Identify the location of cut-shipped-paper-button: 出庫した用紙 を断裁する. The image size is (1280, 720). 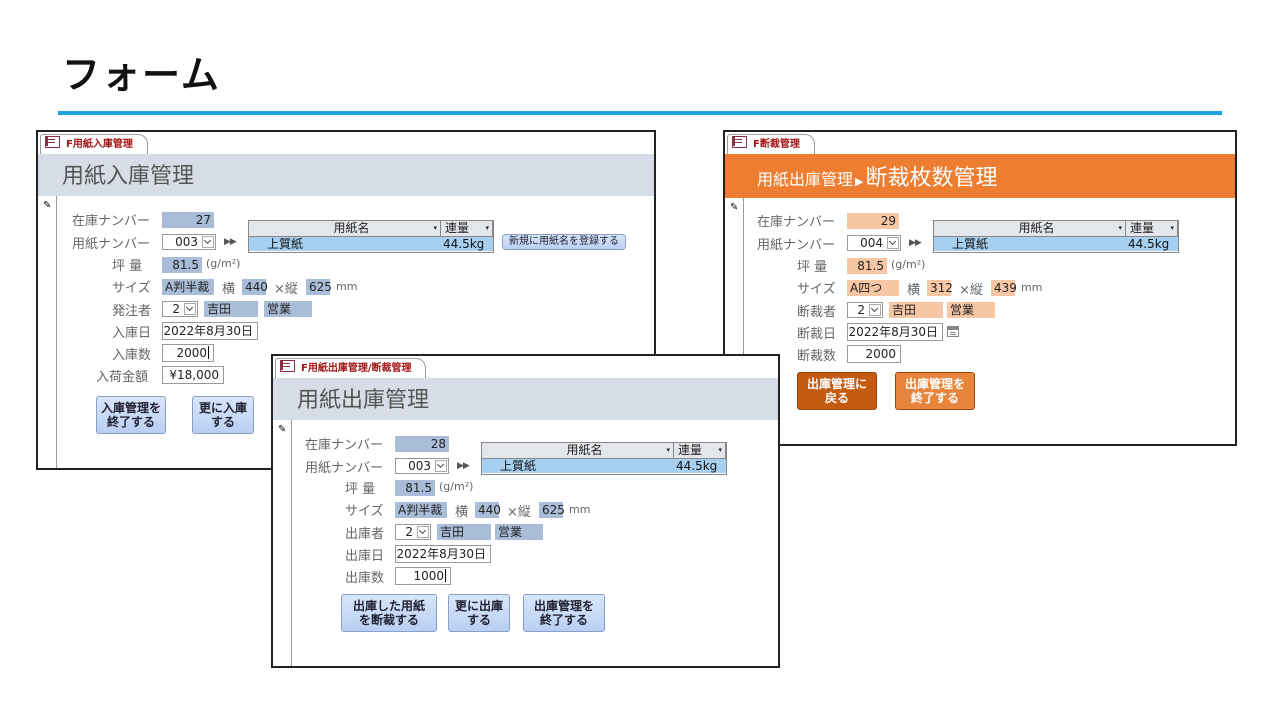
(389, 613).